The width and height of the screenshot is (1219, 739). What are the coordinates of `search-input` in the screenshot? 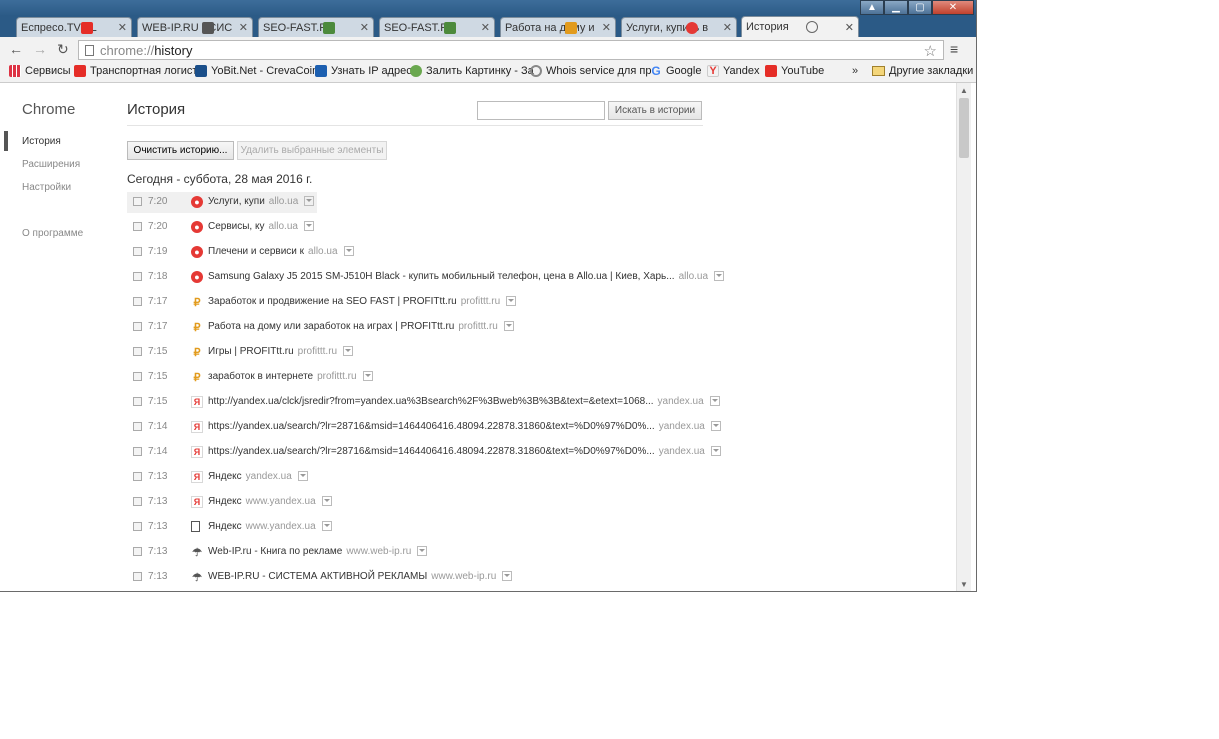 It's located at (541, 110).